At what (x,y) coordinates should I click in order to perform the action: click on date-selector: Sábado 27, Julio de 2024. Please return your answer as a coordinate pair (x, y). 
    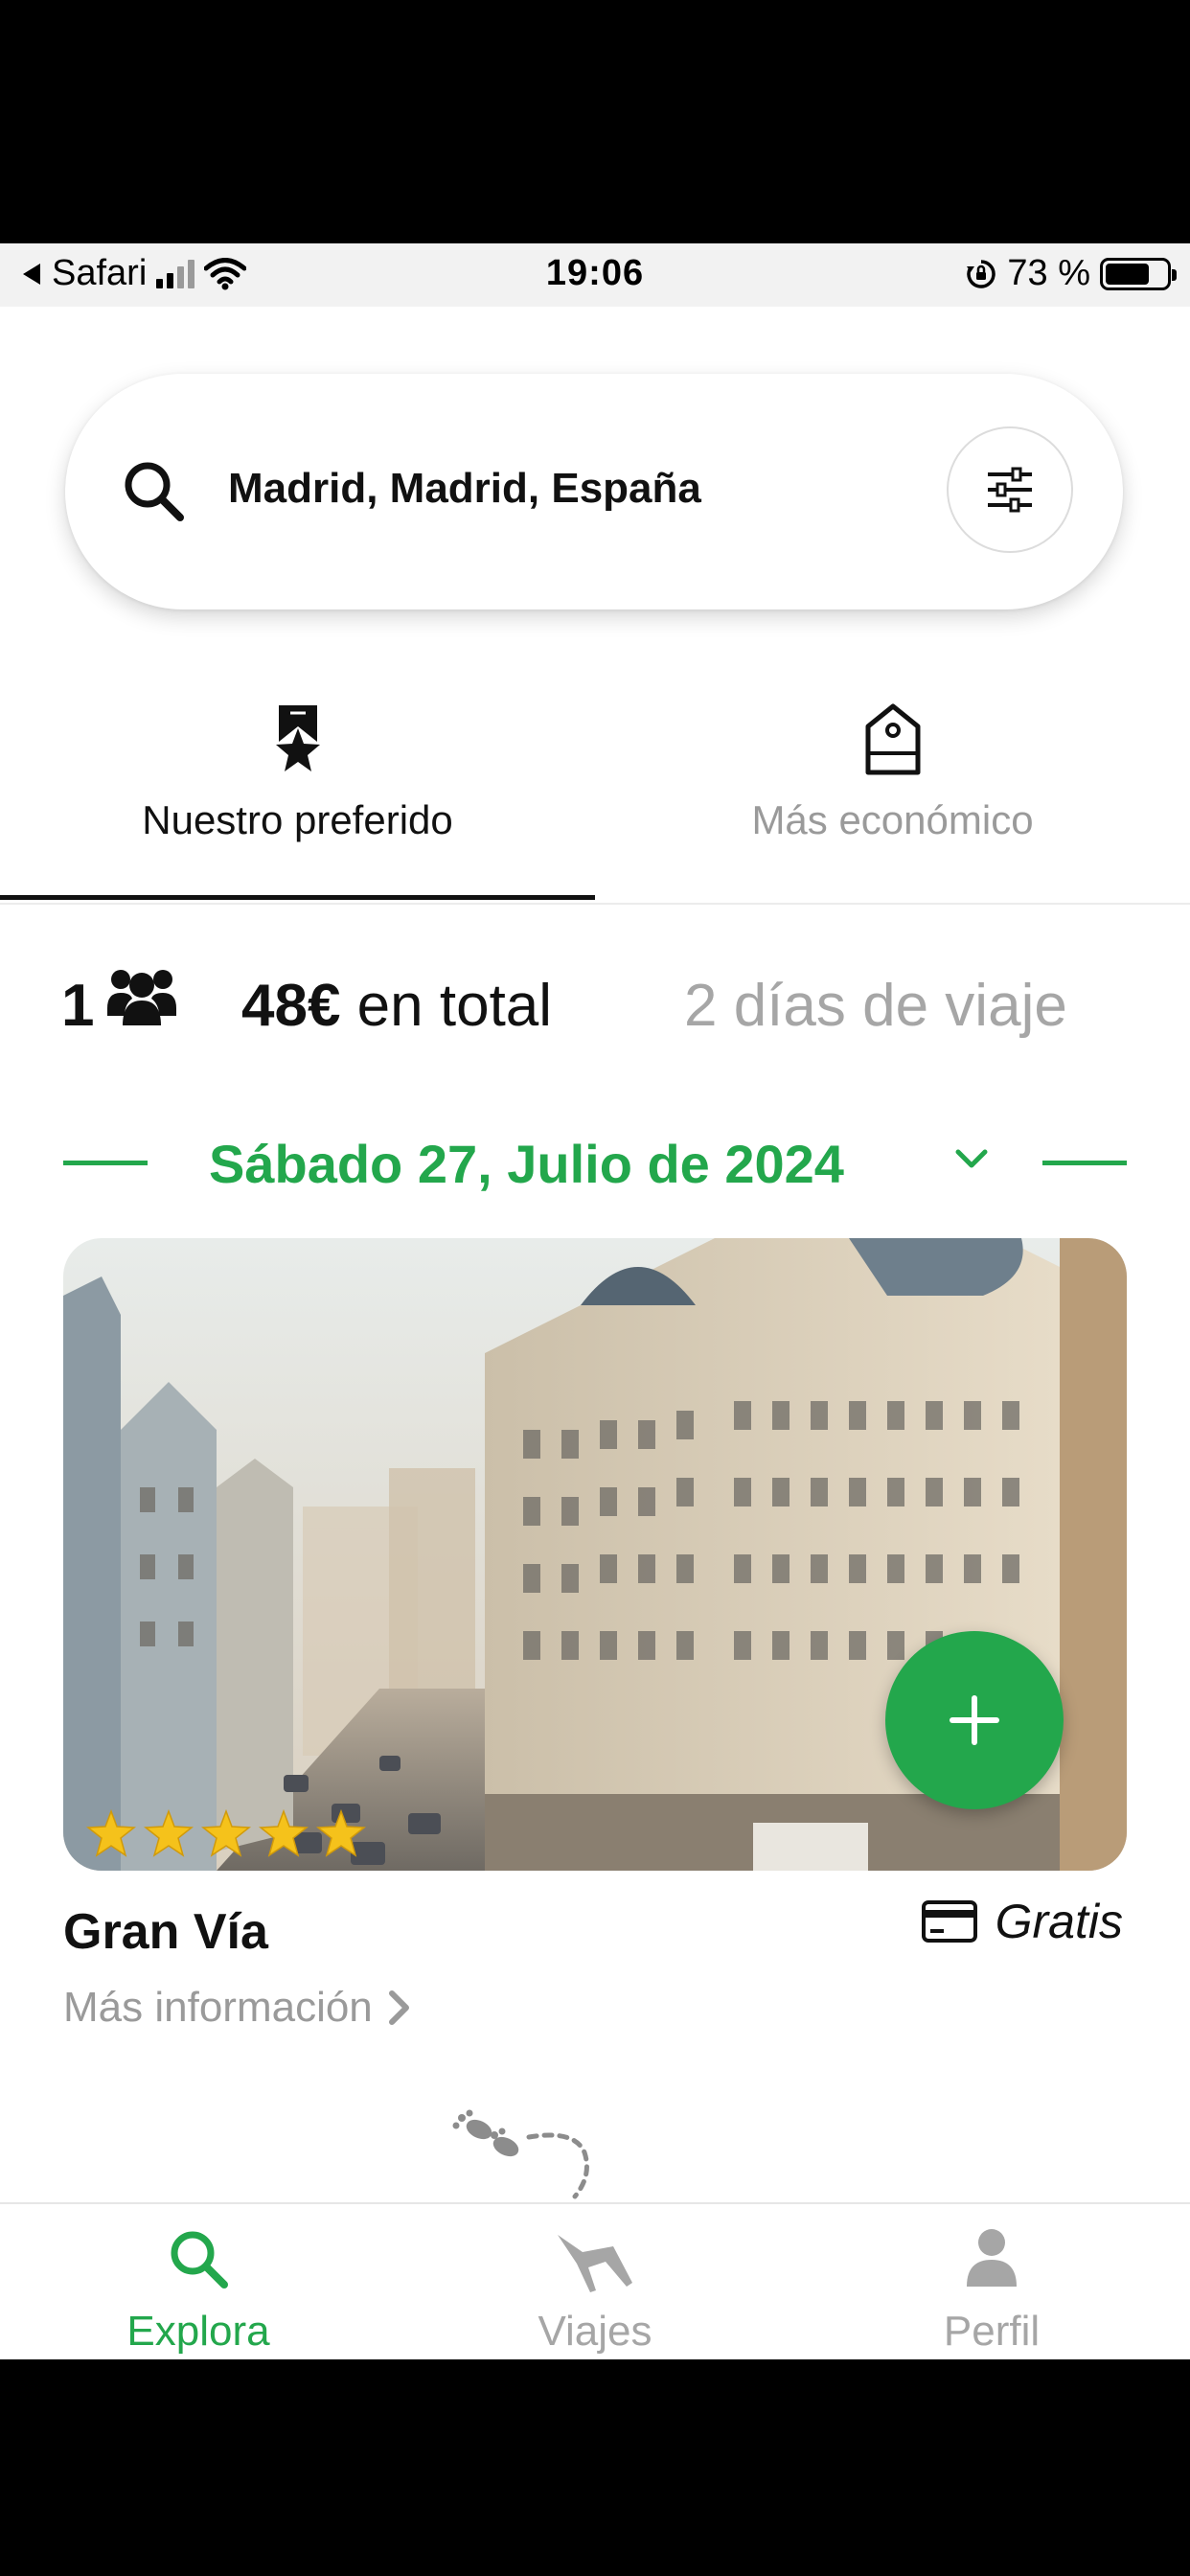
    Looking at the image, I should click on (595, 1163).